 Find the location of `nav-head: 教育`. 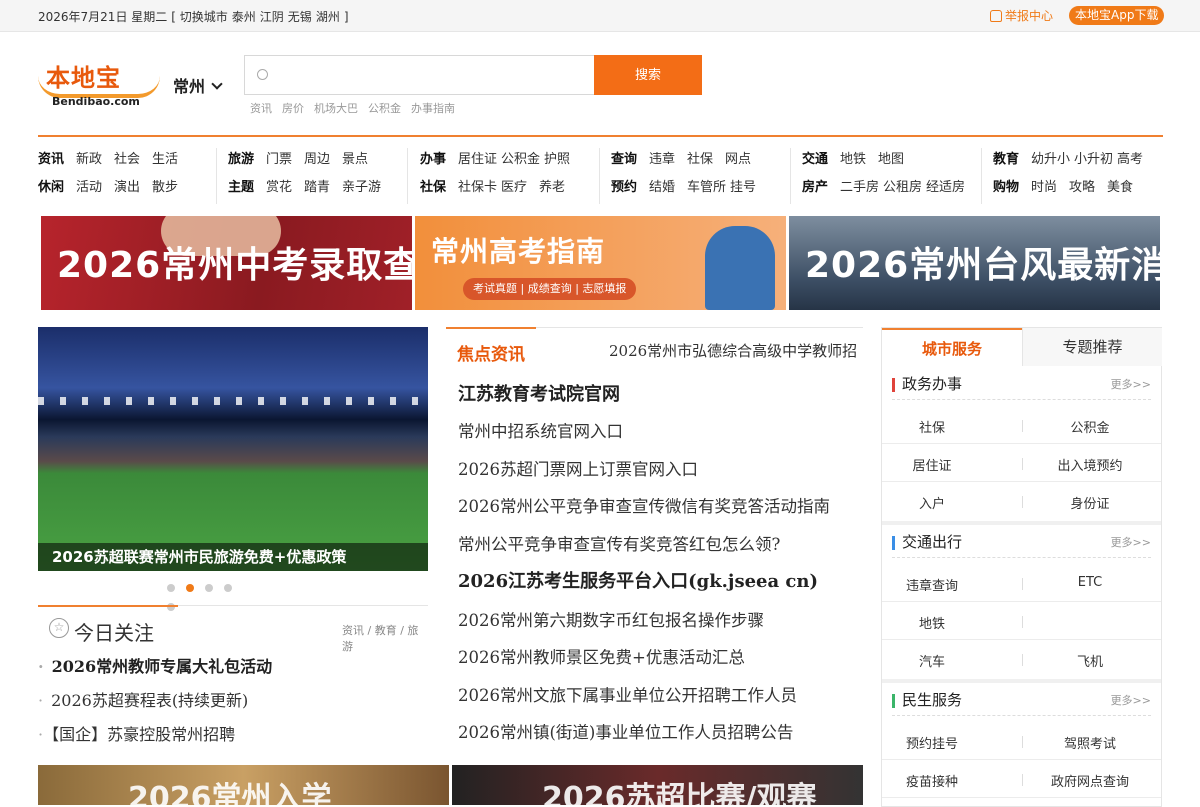

nav-head: 教育 is located at coordinates (1006, 159).